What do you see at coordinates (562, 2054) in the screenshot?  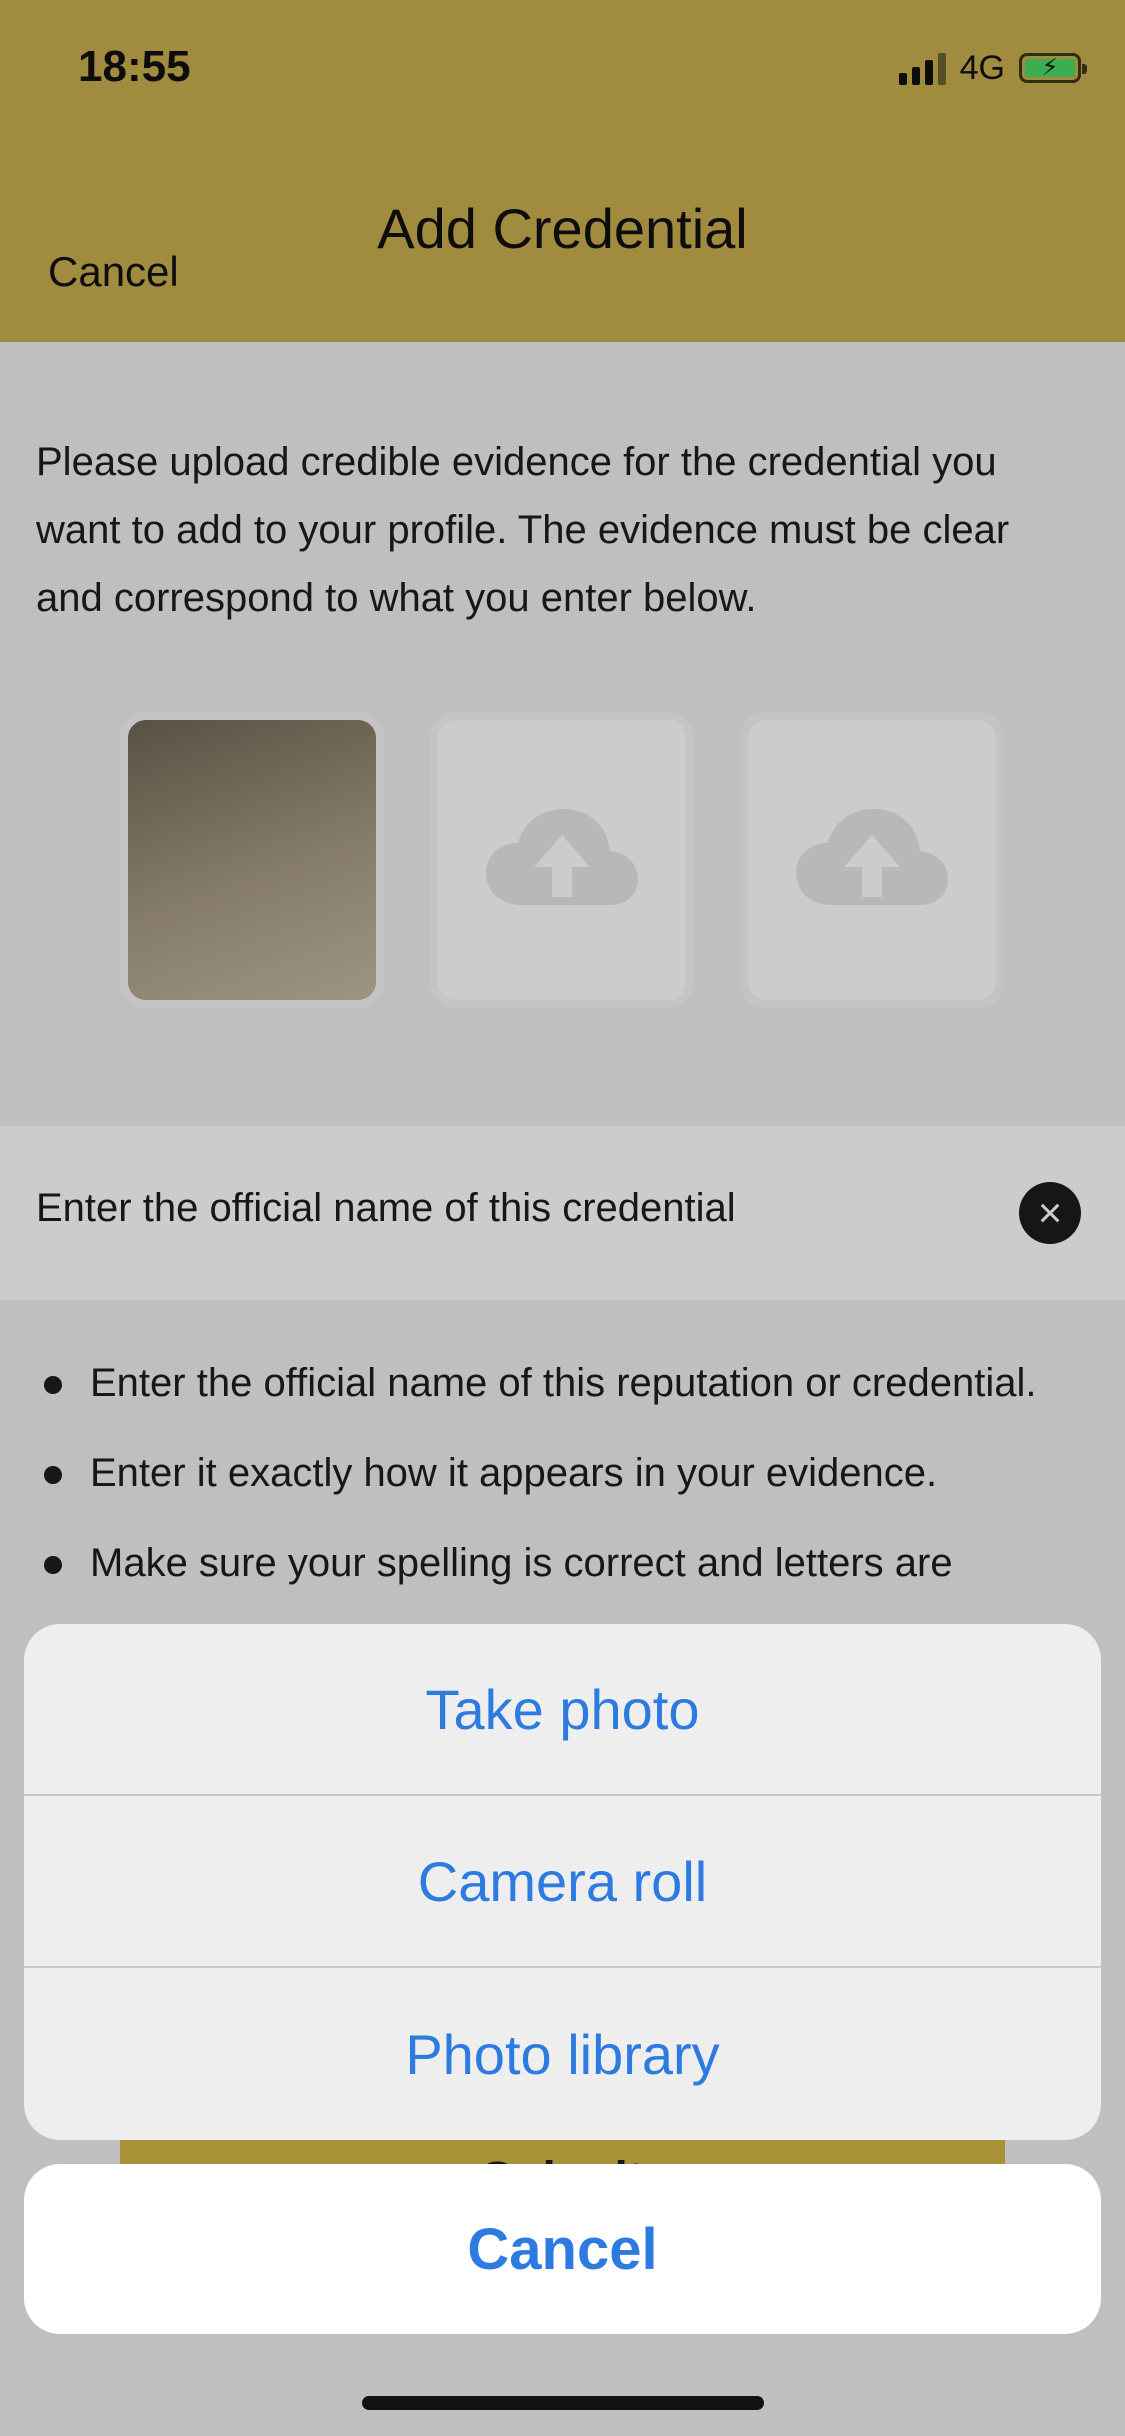 I see `photo-library-option: Photo library` at bounding box center [562, 2054].